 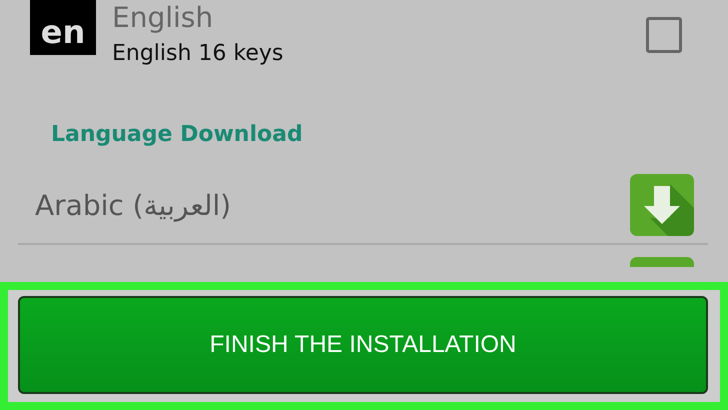 What do you see at coordinates (198, 54) in the screenshot?
I see `keyboard-layout-label: English 16 keys` at bounding box center [198, 54].